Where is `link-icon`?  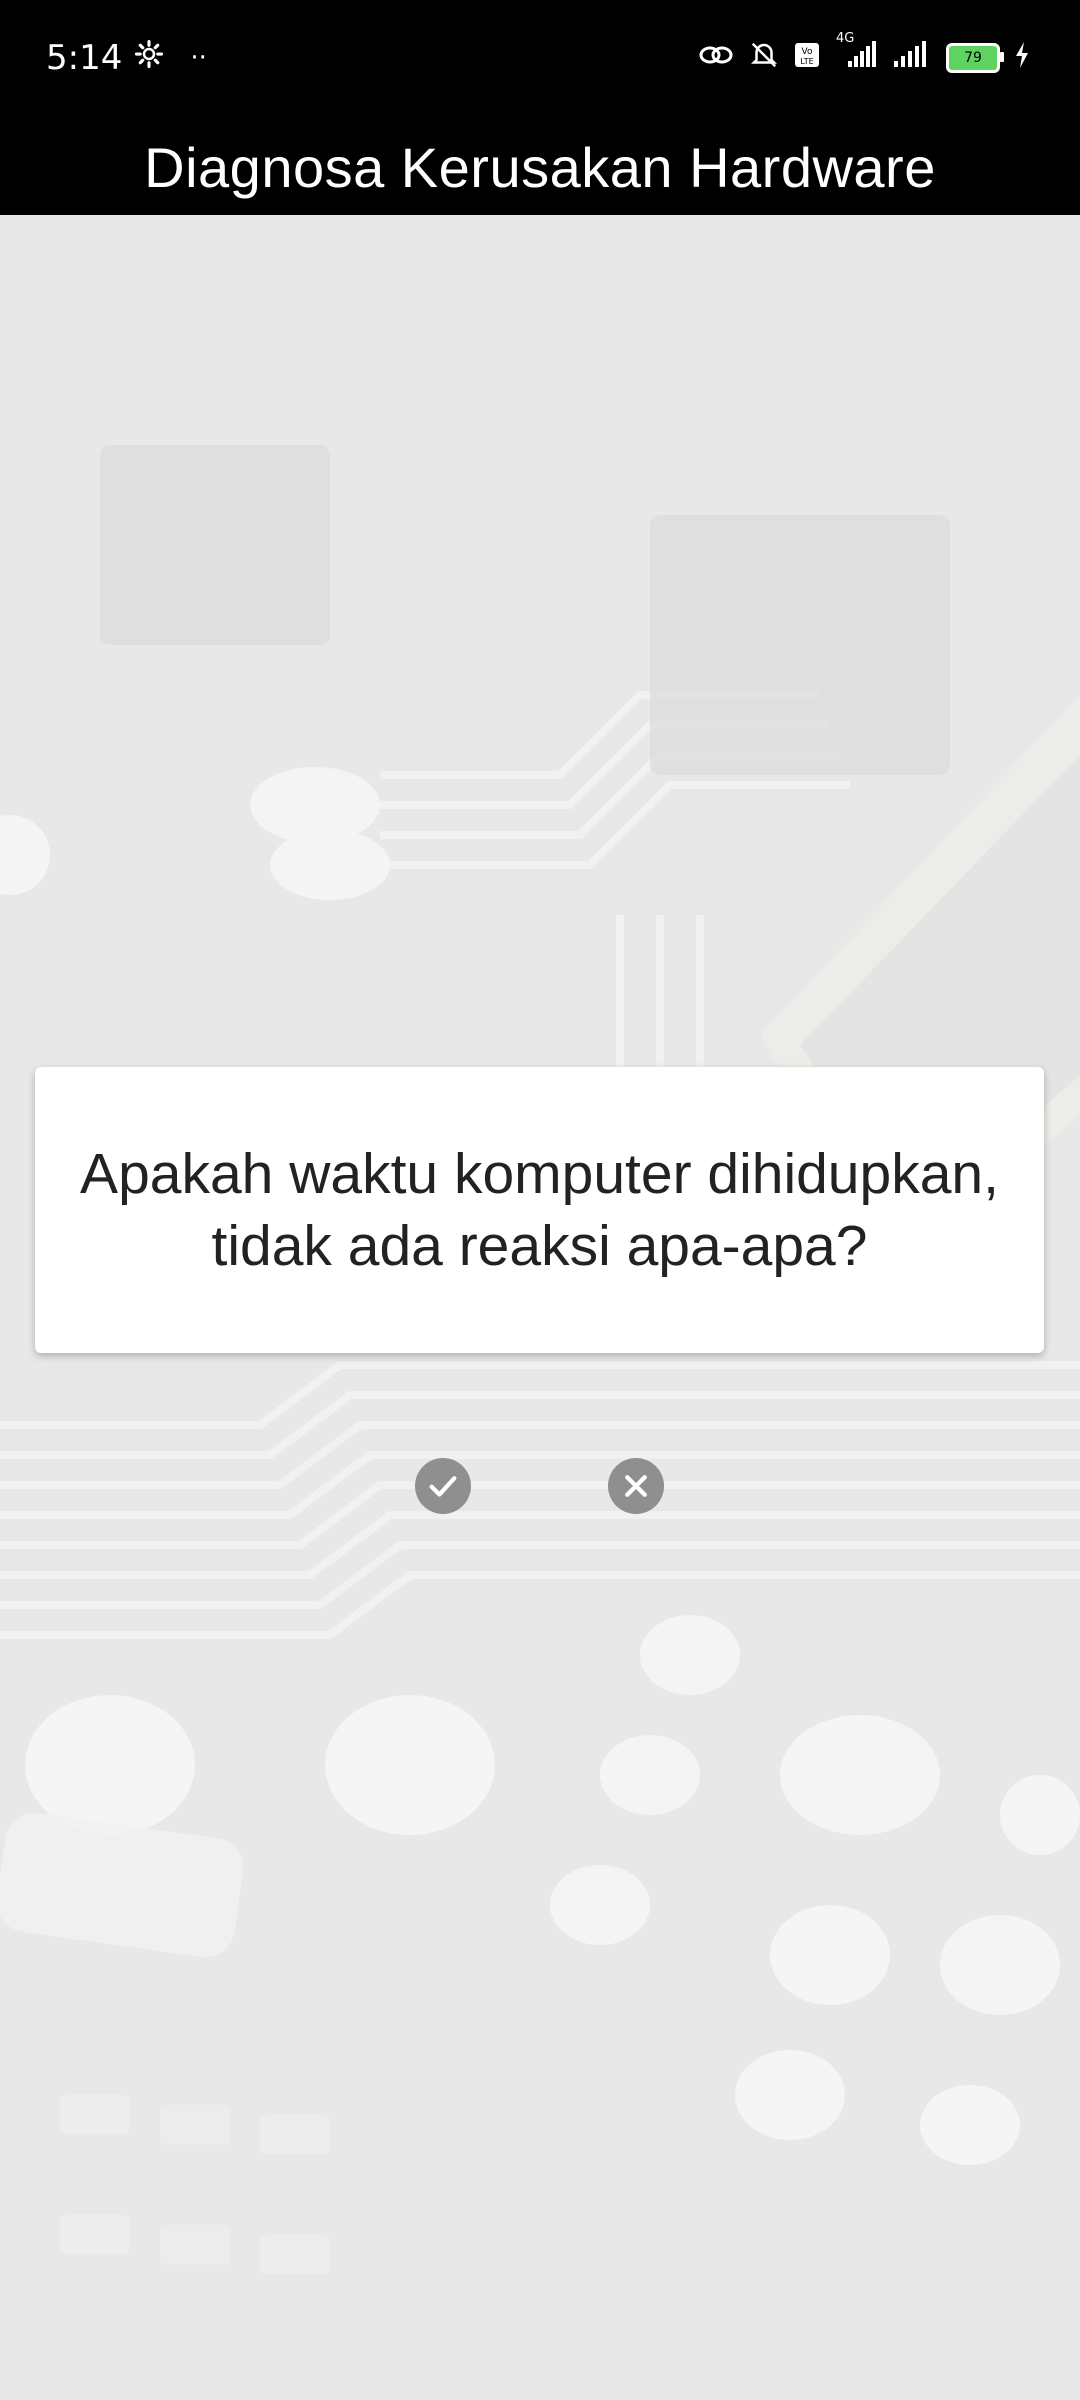 link-icon is located at coordinates (716, 57).